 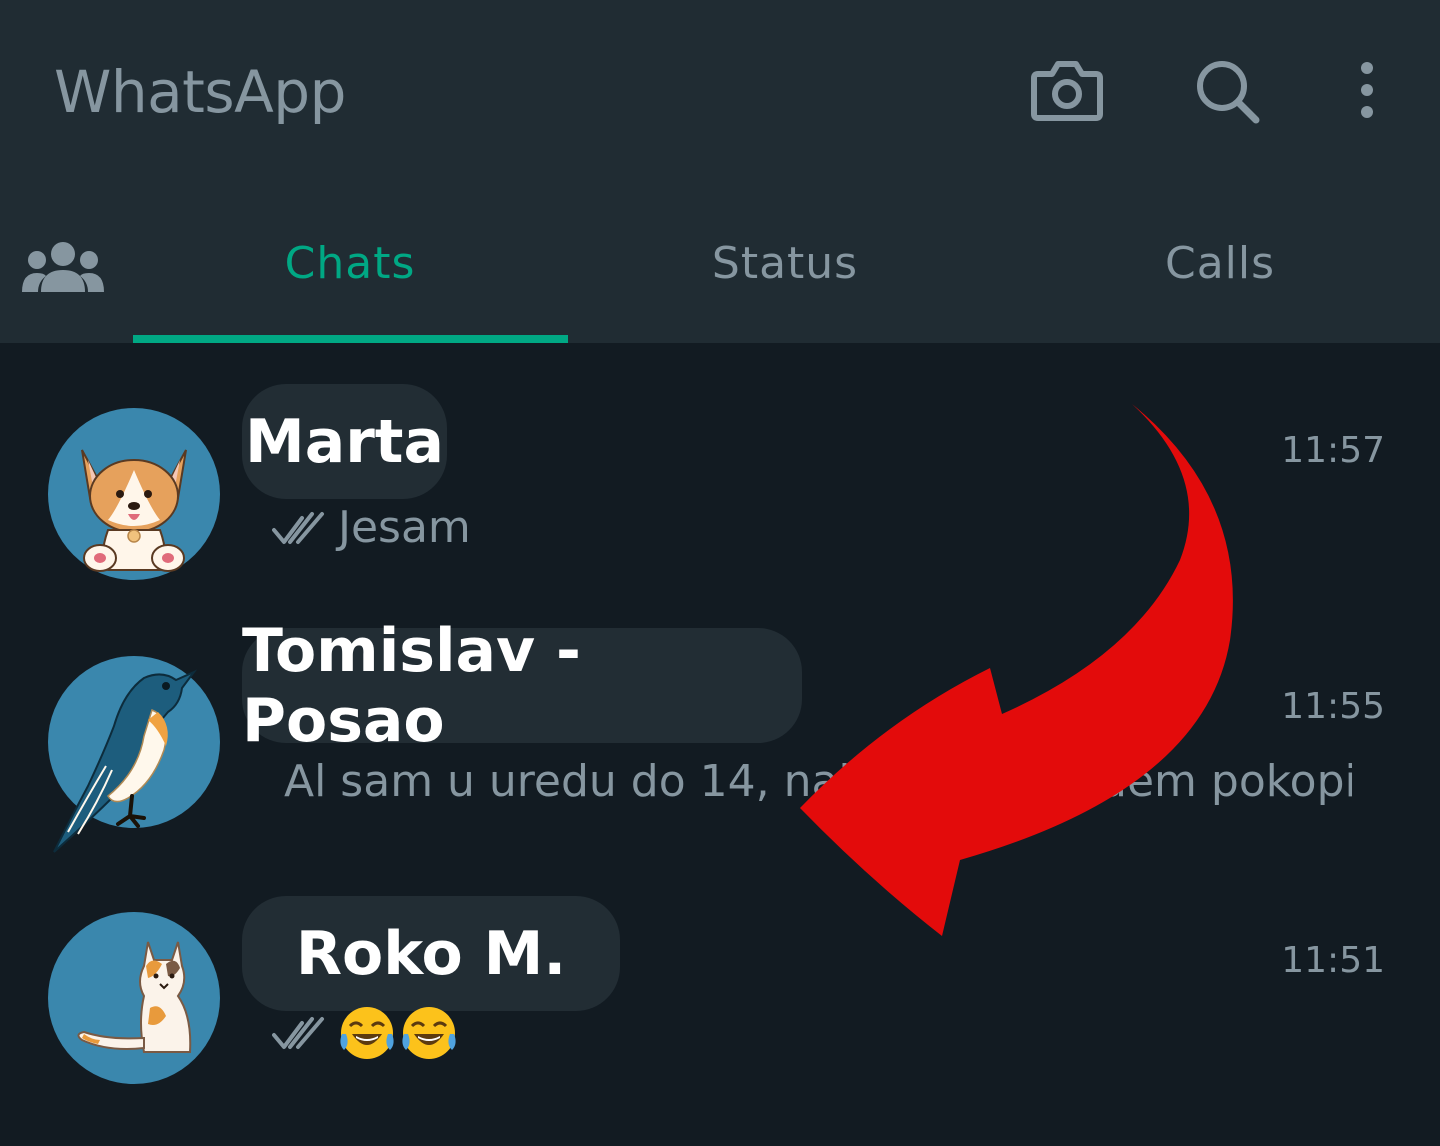 I want to click on chat-name: Tomislav - Posao, so click(x=522, y=686).